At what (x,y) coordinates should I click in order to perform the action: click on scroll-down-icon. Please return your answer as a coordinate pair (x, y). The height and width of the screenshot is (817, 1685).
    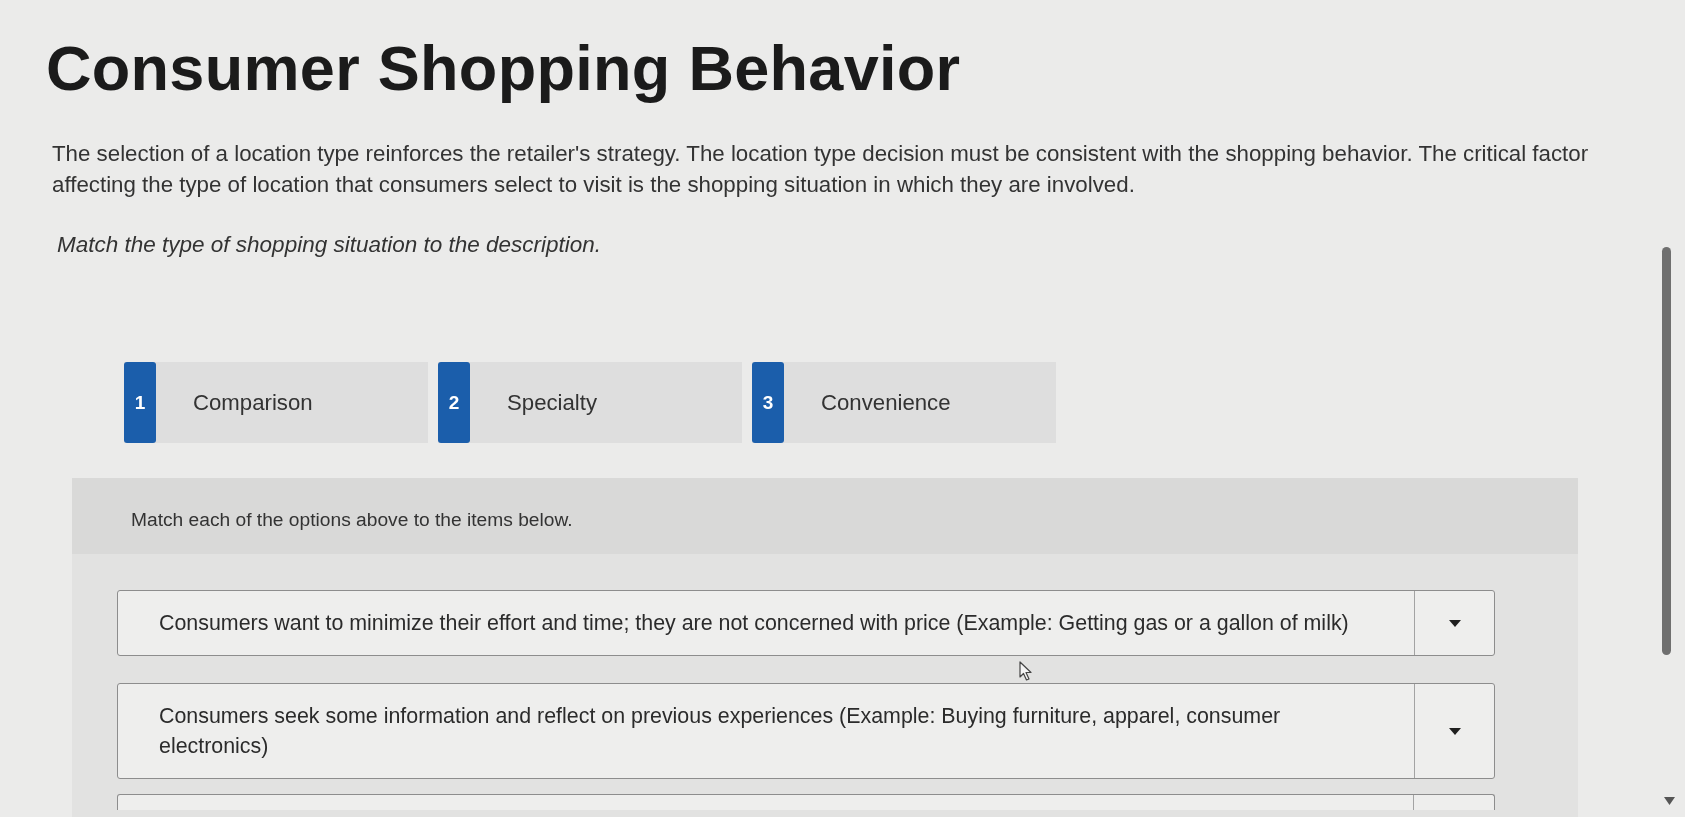
    Looking at the image, I should click on (1669, 801).